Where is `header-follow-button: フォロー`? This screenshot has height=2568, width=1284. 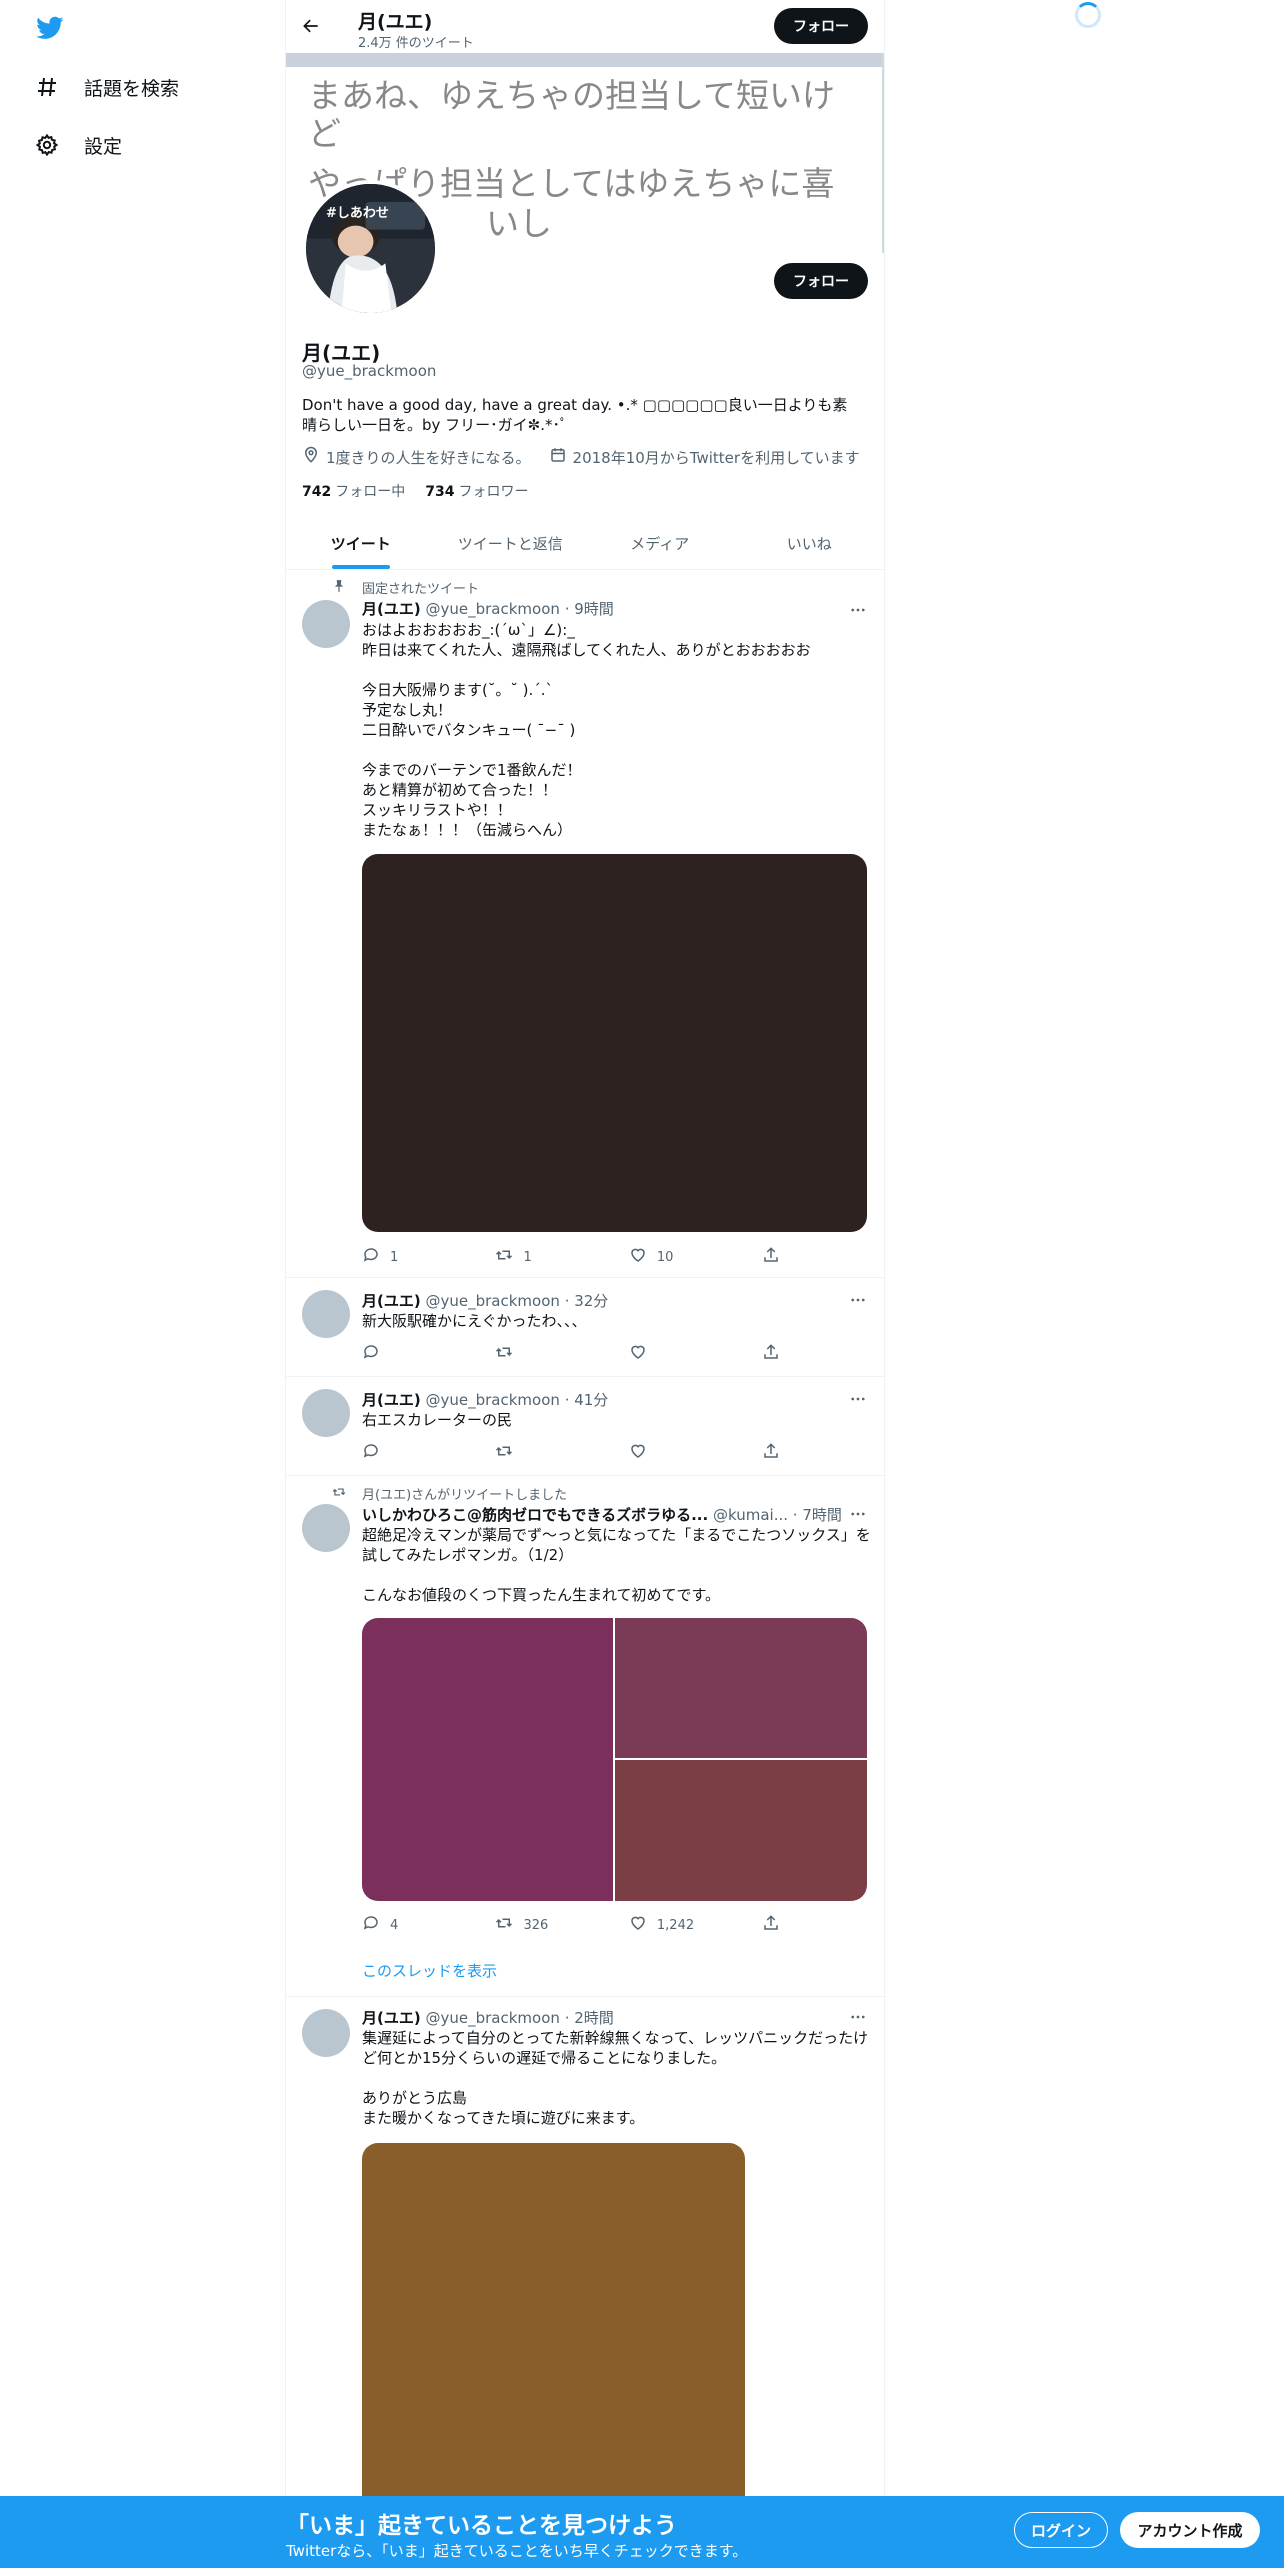
header-follow-button: フォロー is located at coordinates (821, 26).